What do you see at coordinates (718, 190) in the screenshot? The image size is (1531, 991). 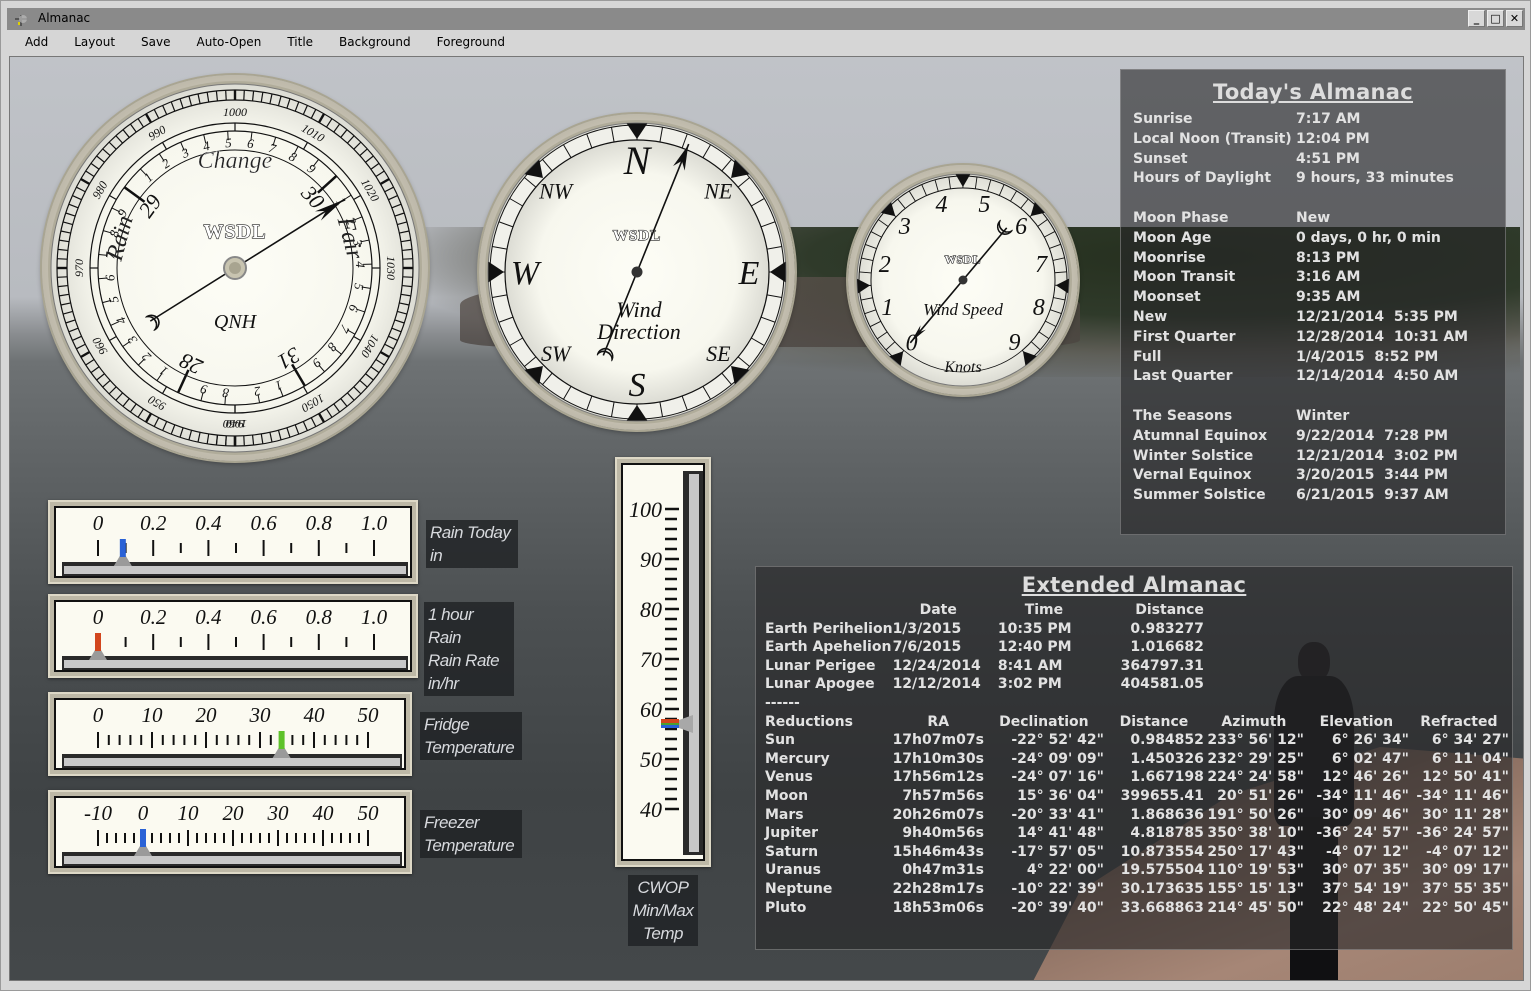 I see `compass-label-ne: NE` at bounding box center [718, 190].